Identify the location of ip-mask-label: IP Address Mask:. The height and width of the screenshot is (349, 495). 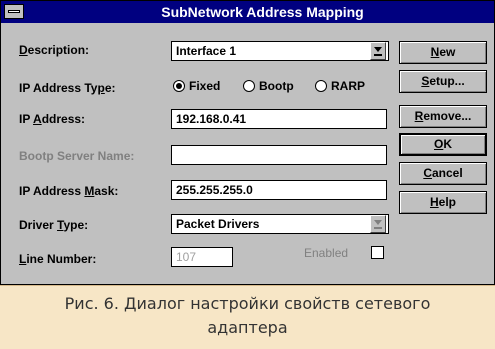
(69, 191).